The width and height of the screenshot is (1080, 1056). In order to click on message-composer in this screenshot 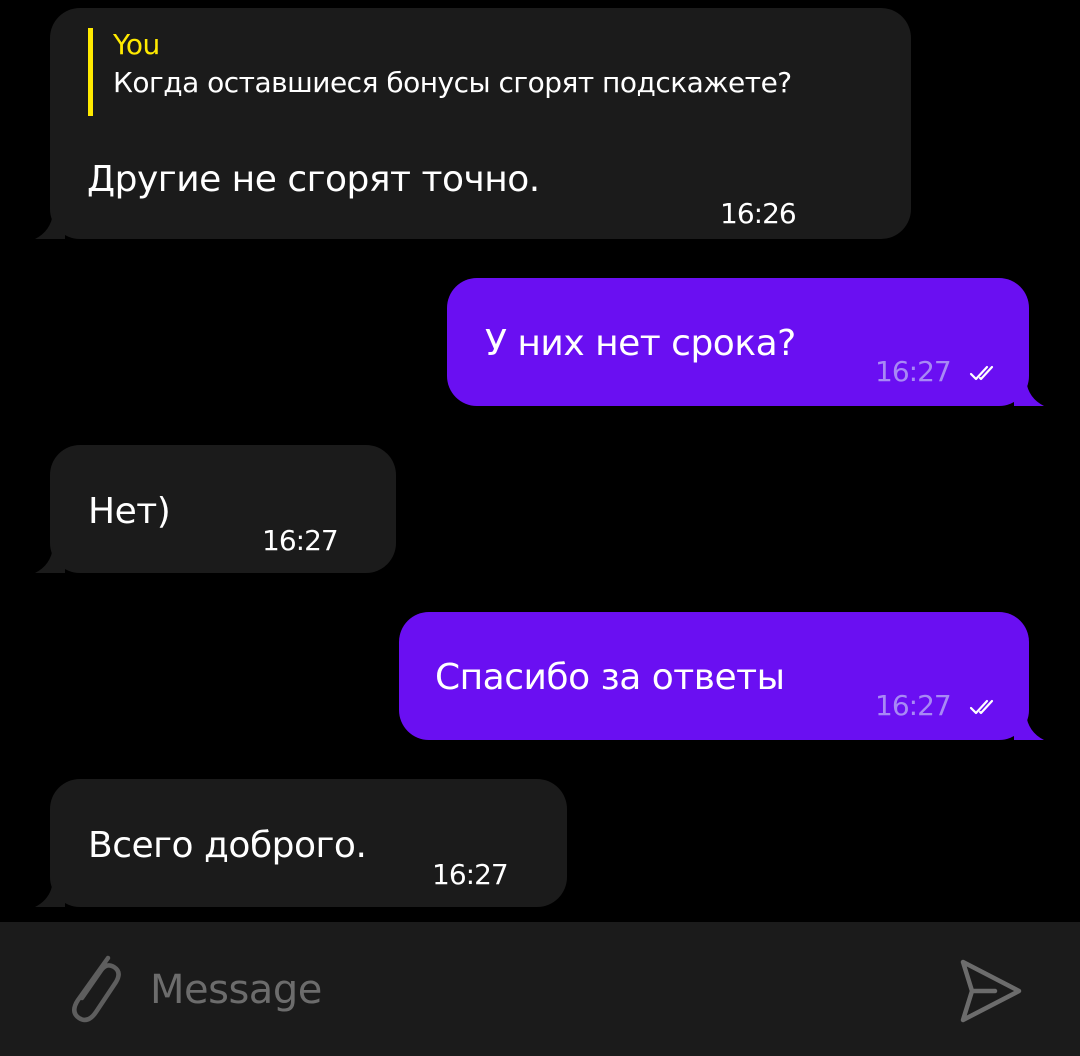, I will do `click(540, 989)`.